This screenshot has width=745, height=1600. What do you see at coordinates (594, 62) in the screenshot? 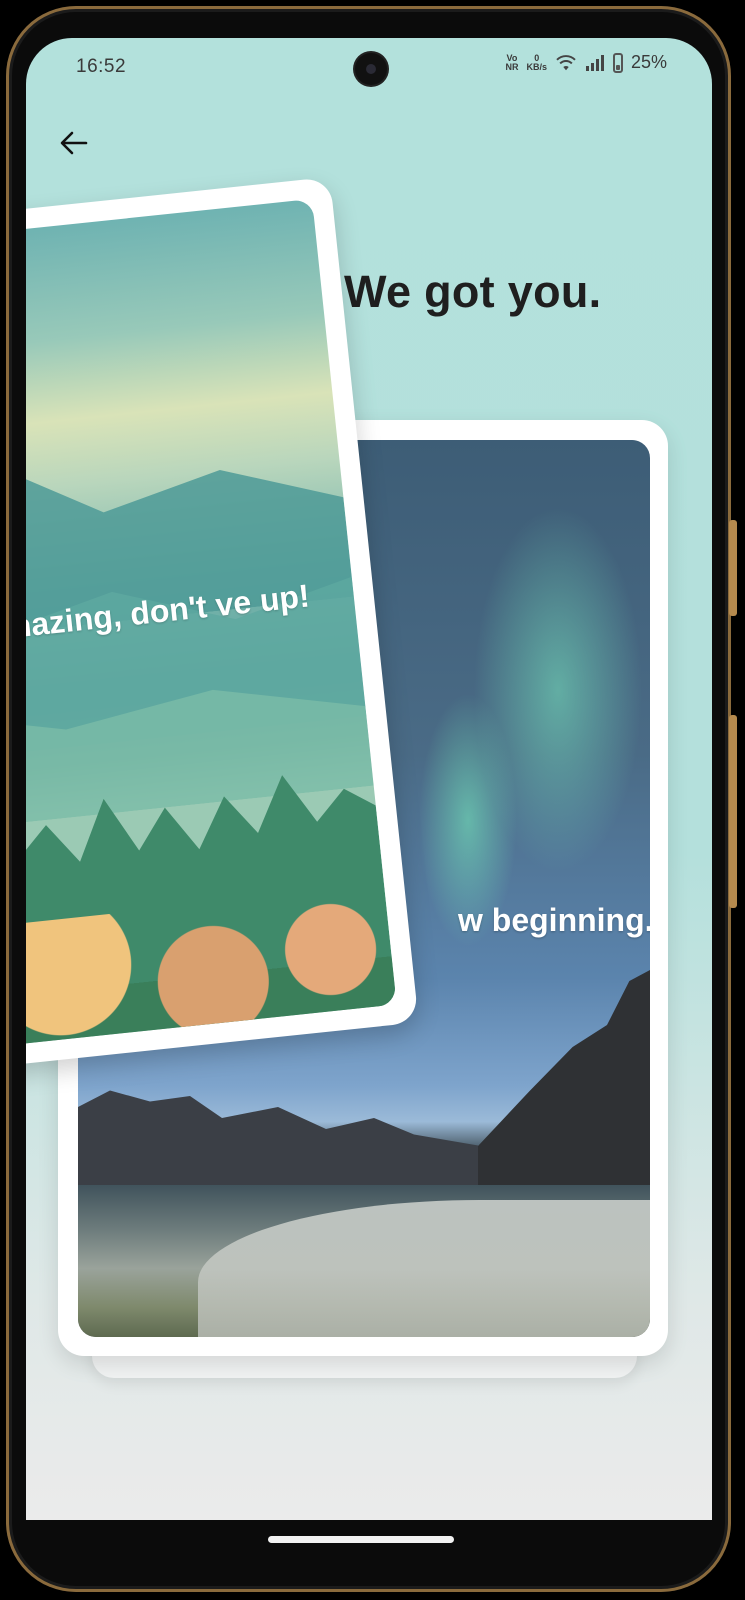
I see `signal-icon` at bounding box center [594, 62].